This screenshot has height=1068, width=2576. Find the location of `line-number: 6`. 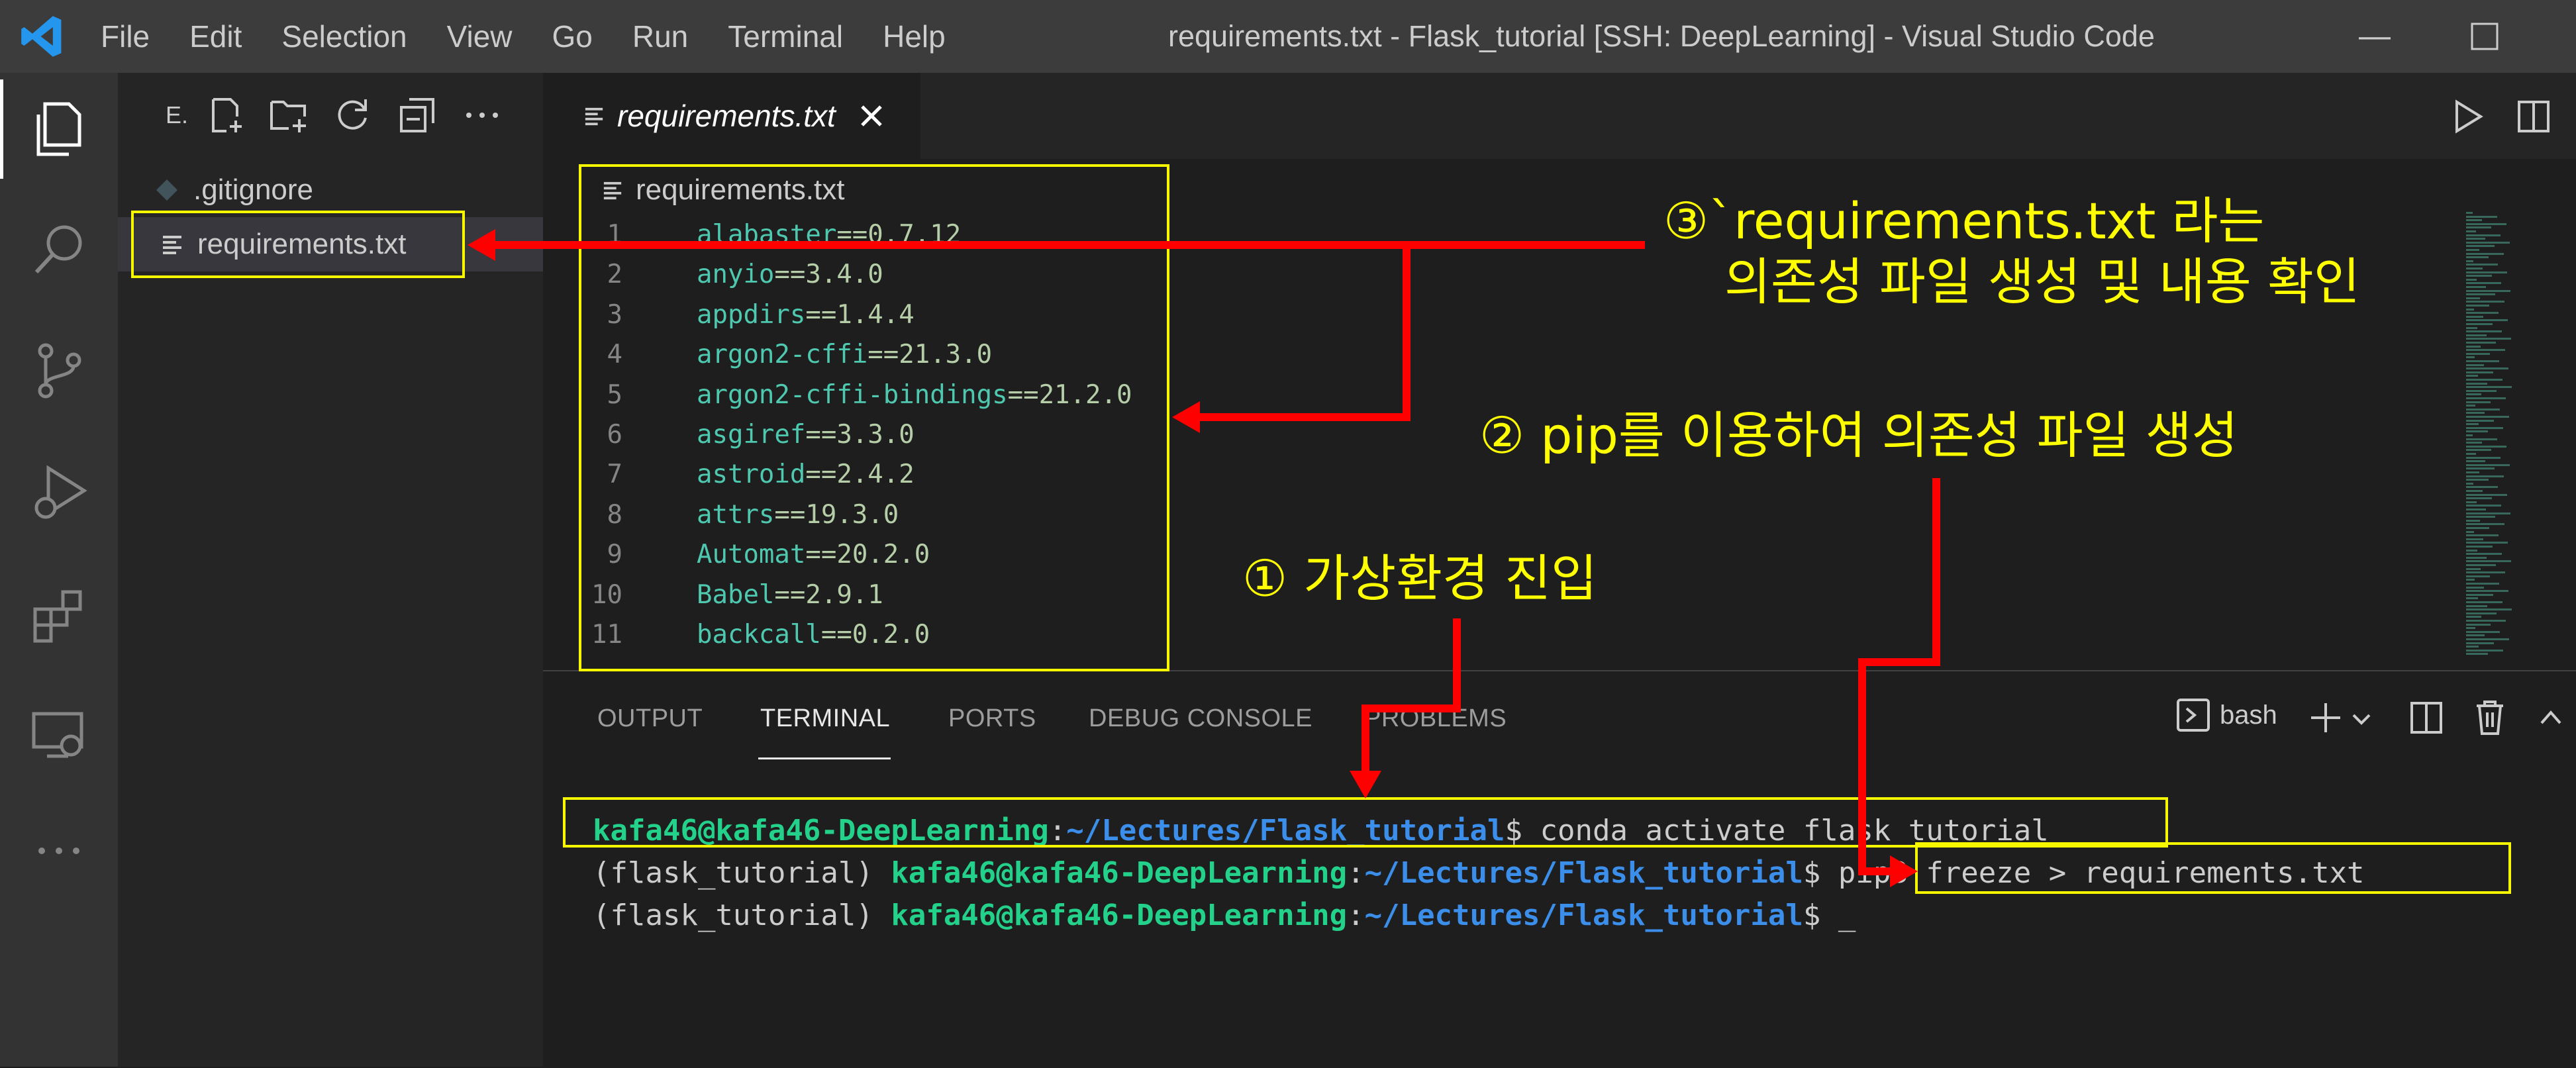

line-number: 6 is located at coordinates (614, 435).